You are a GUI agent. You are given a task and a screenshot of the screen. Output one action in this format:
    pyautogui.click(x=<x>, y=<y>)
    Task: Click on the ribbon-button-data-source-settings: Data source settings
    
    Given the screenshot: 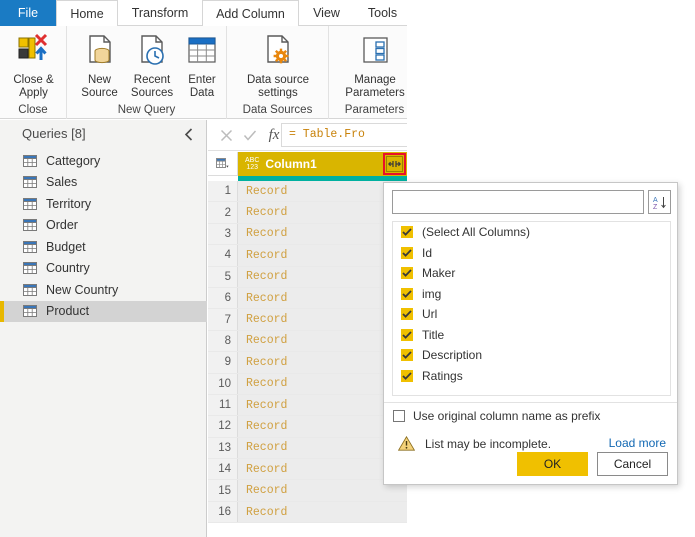 What is the action you would take?
    pyautogui.click(x=278, y=64)
    